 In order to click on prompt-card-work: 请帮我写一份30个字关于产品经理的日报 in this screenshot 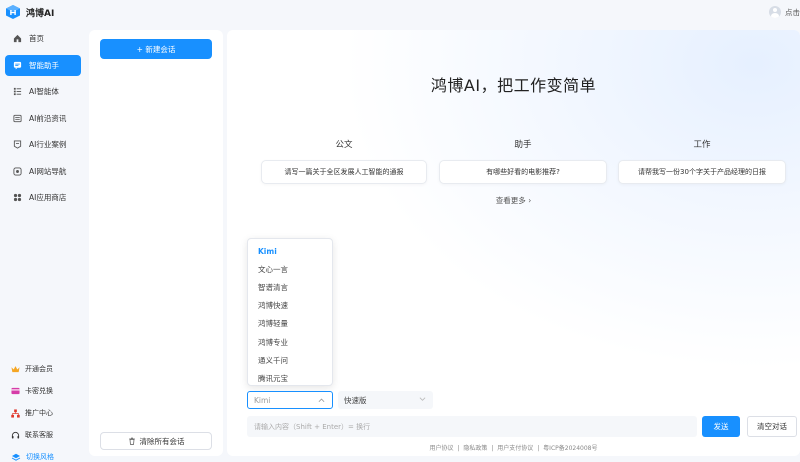, I will do `click(702, 172)`.